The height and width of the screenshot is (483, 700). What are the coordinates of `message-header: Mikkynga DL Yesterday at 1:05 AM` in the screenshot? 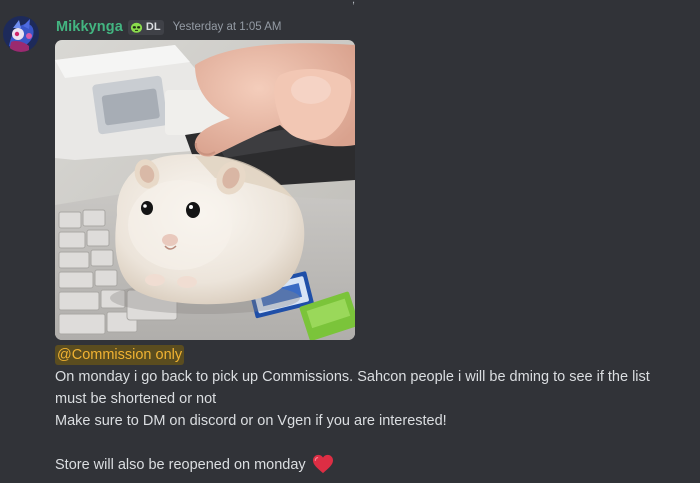 It's located at (168, 27).